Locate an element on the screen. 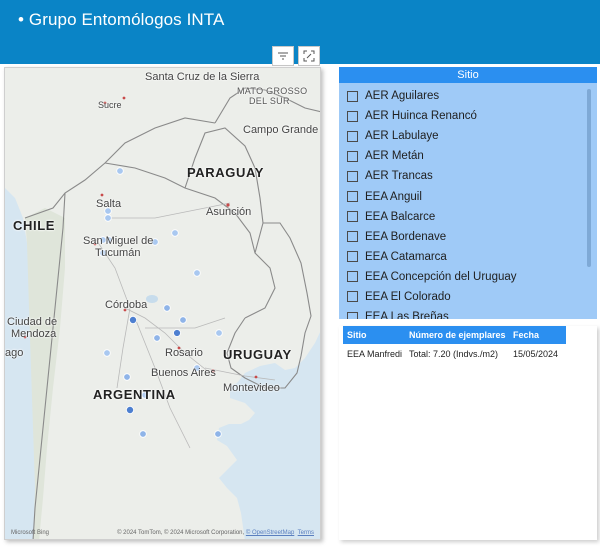  slicer-item: EEA Las Breñas is located at coordinates (461, 313).